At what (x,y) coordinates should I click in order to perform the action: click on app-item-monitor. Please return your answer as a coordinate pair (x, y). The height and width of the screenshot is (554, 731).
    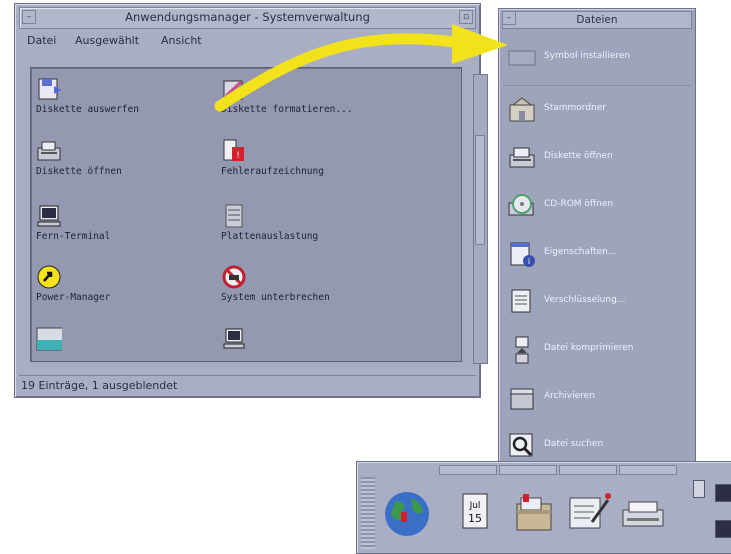
    Looking at the image, I should click on (136, 350).